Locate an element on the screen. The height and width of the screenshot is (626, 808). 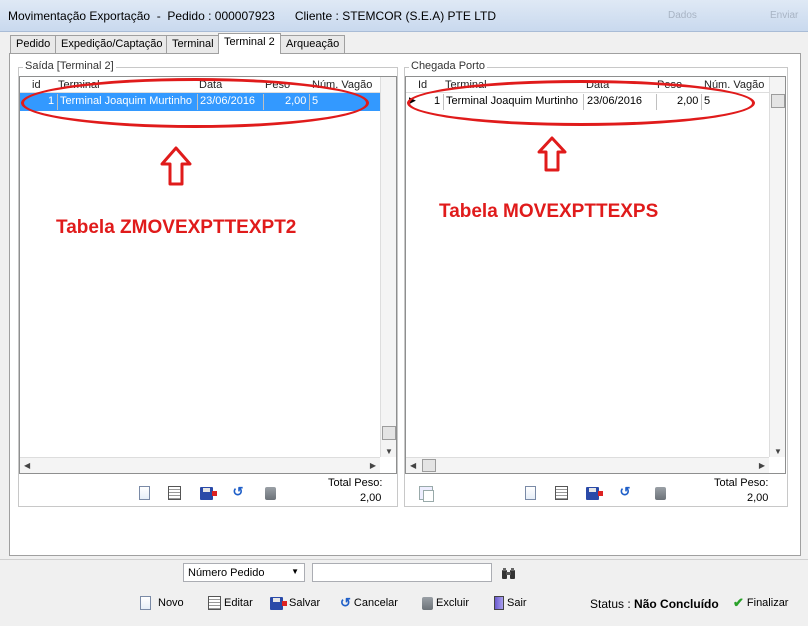
new-document-icon is located at coordinates (145, 603).